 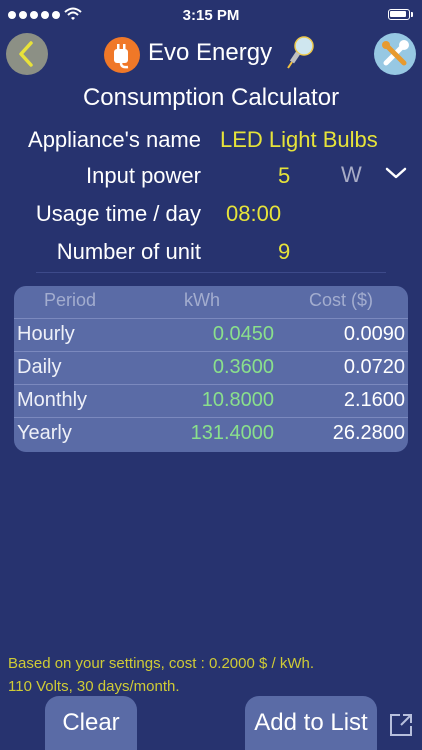 What do you see at coordinates (70, 300) in the screenshot?
I see `period-header: Period` at bounding box center [70, 300].